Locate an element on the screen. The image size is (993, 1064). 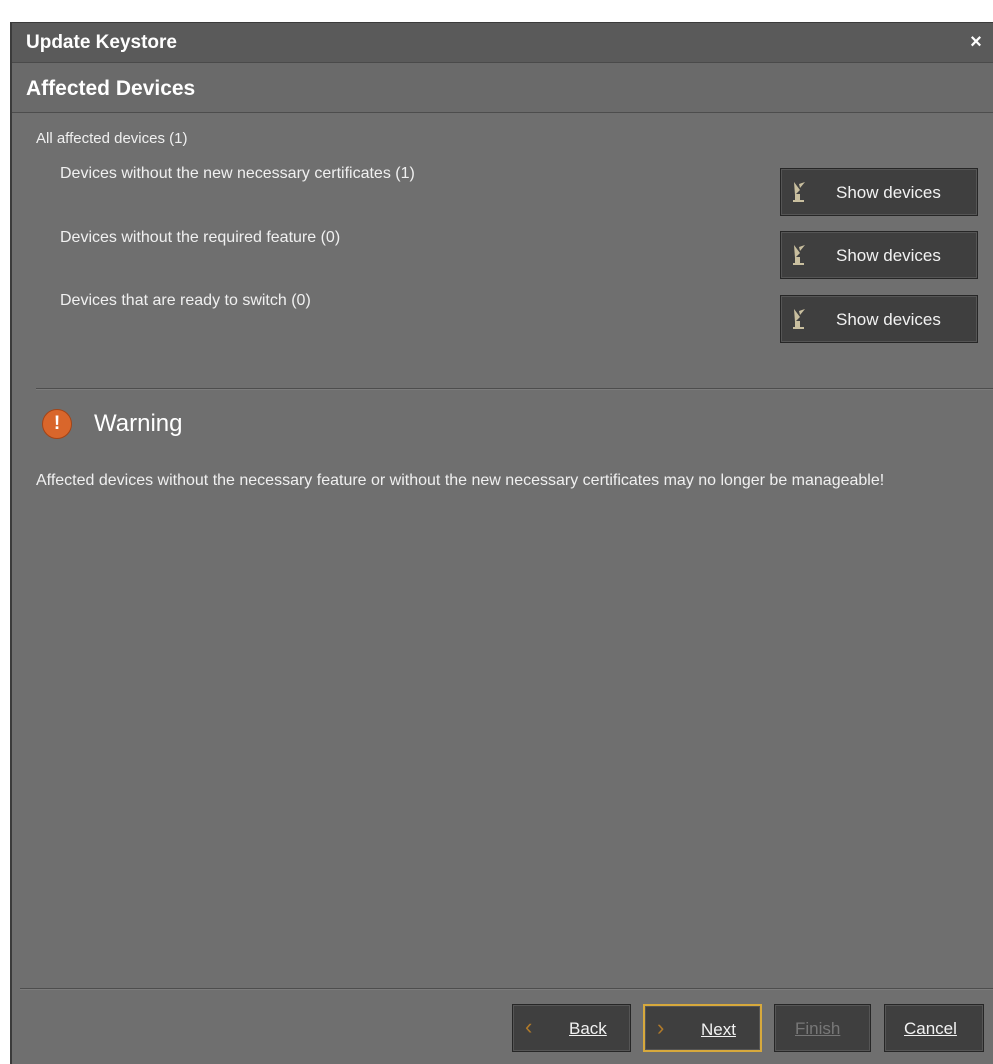
close-icon: × is located at coordinates (976, 42).